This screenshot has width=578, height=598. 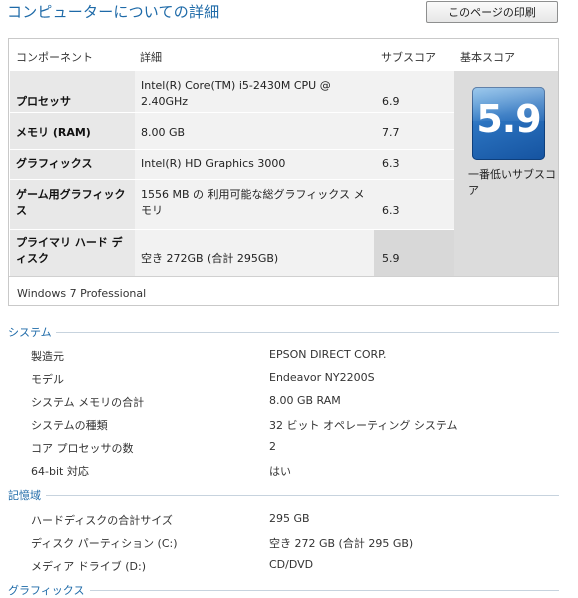 What do you see at coordinates (289, 518) in the screenshot?
I see `storage-value: 295 GB` at bounding box center [289, 518].